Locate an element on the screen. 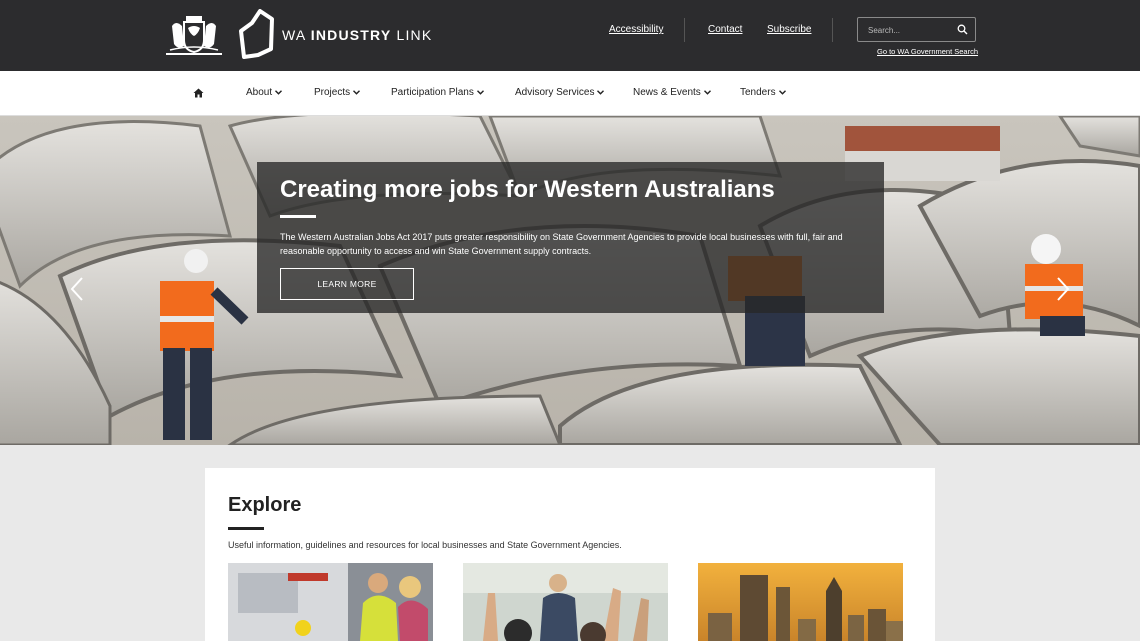 This screenshot has width=1140, height=641. wa-government-crest-logo is located at coordinates (194, 35).